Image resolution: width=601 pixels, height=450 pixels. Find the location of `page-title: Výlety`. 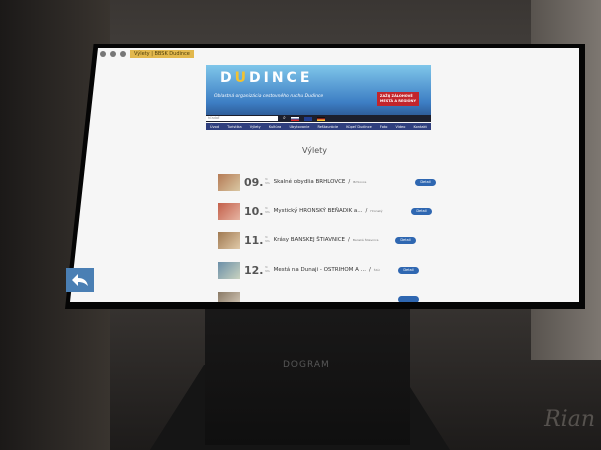

page-title: Výlety is located at coordinates (315, 150).